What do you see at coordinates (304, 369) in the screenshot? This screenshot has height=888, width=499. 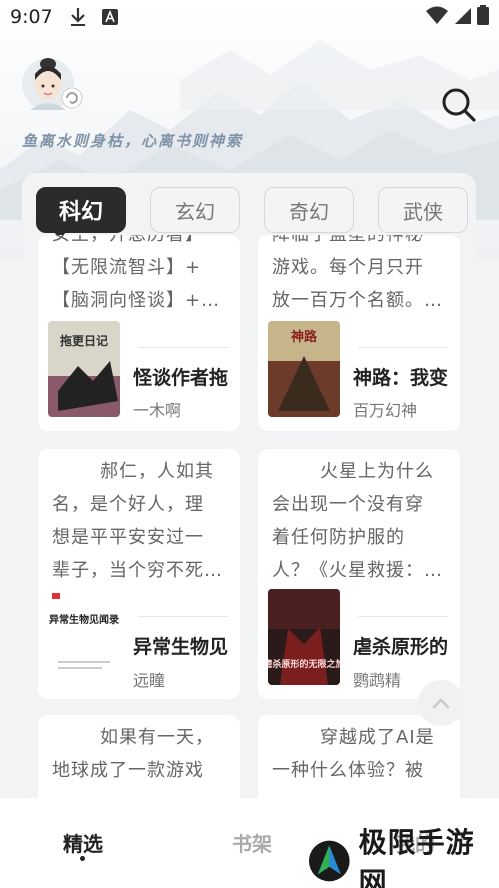 I see `book-cover: 神路` at bounding box center [304, 369].